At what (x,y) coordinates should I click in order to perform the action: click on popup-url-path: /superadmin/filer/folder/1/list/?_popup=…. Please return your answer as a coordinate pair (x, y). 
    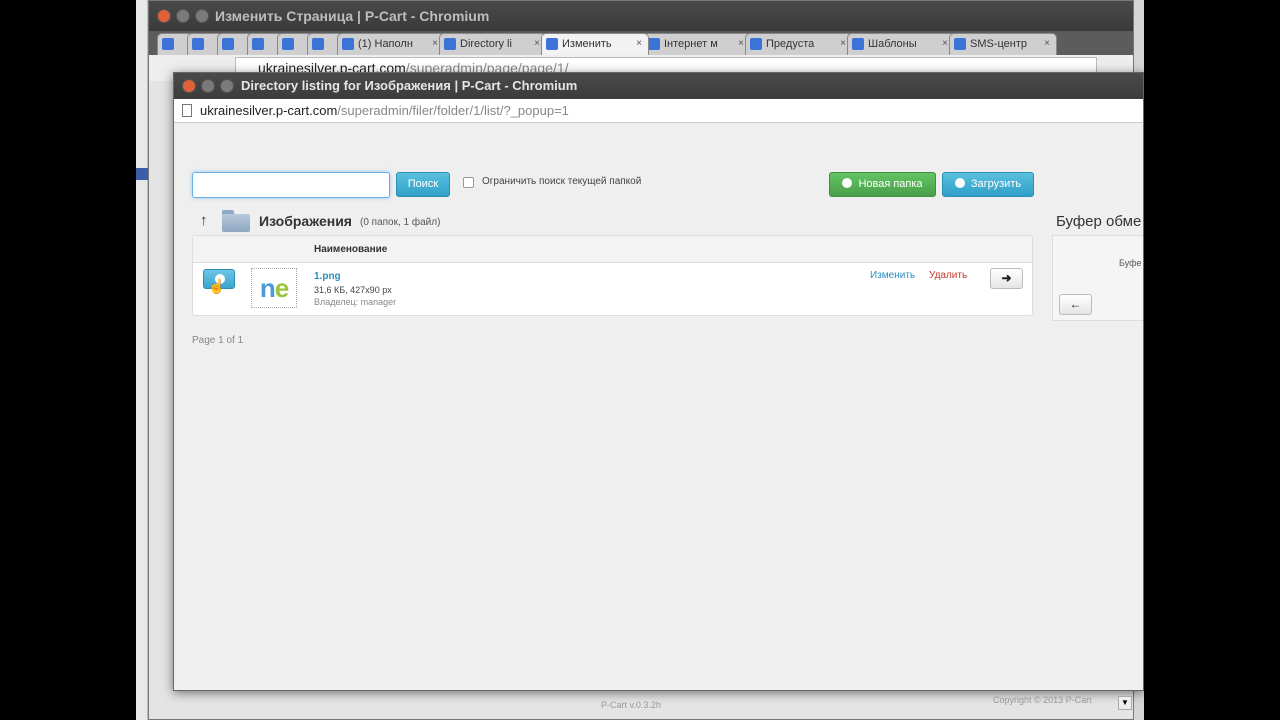
    Looking at the image, I should click on (453, 110).